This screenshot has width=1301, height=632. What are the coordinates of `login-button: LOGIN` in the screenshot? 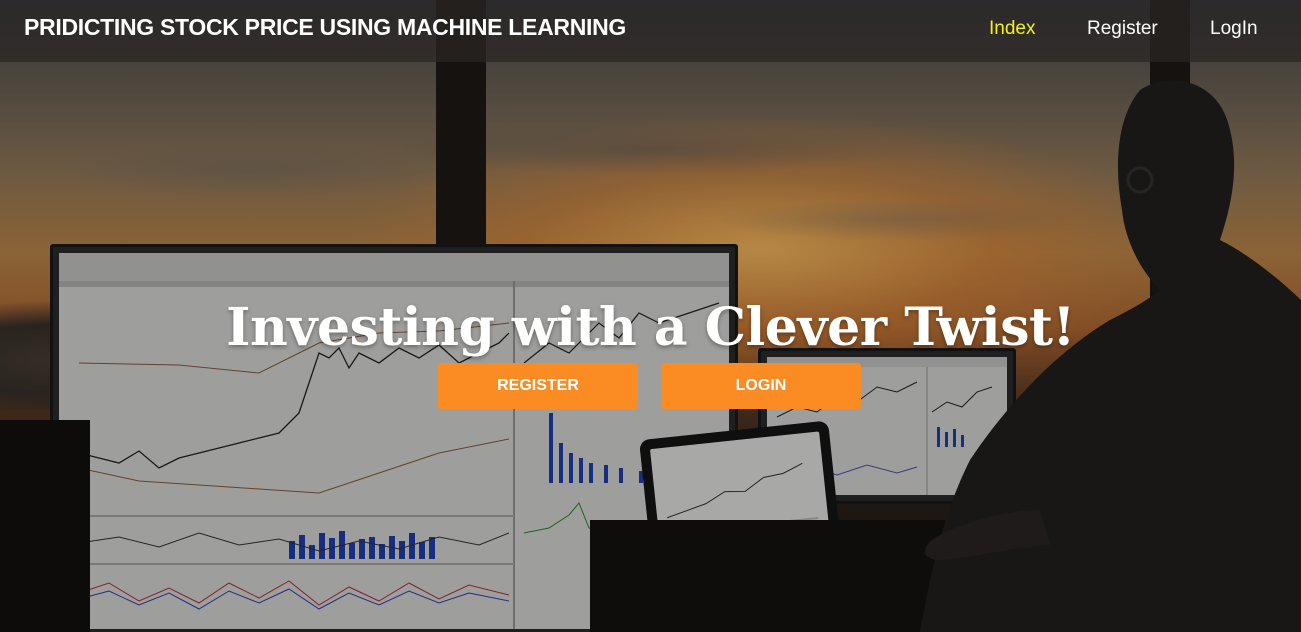 It's located at (761, 386).